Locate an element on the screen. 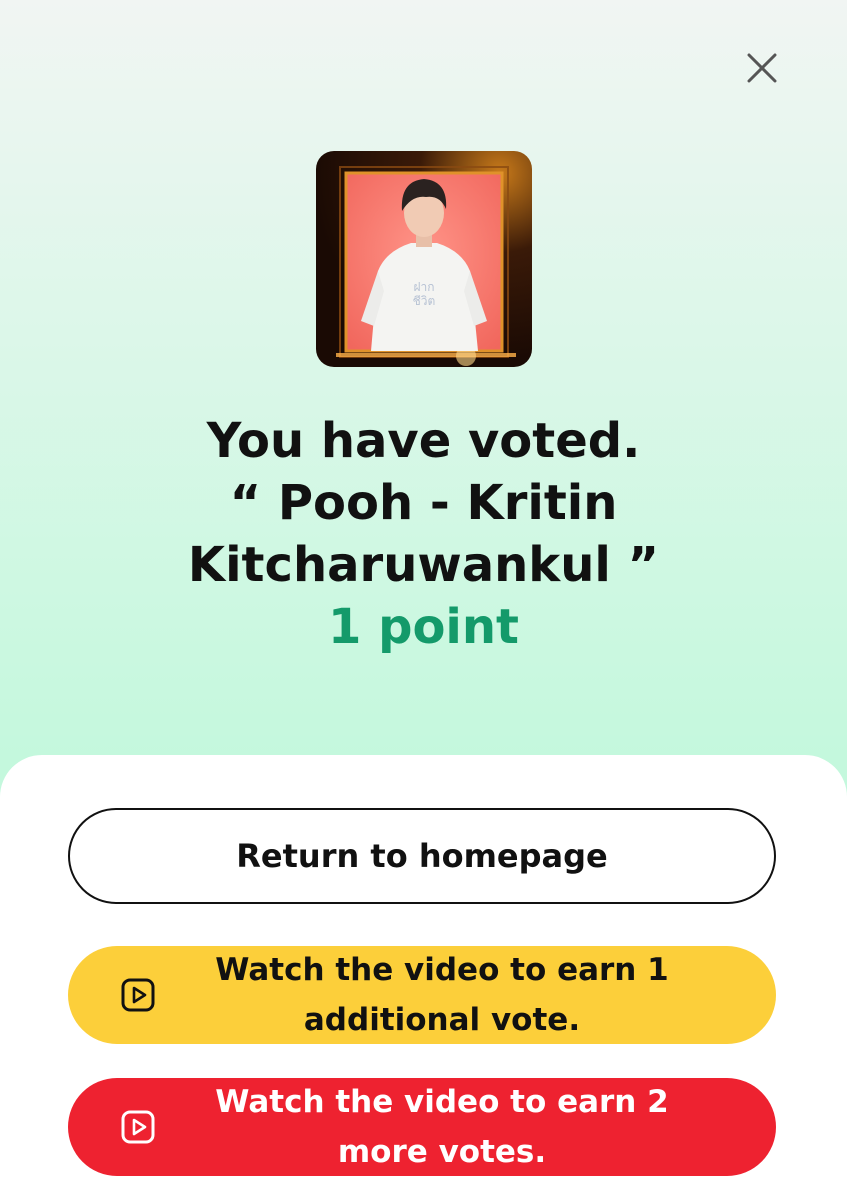 The width and height of the screenshot is (847, 1200). svg-text: ชีวิต is located at coordinates (424, 301).